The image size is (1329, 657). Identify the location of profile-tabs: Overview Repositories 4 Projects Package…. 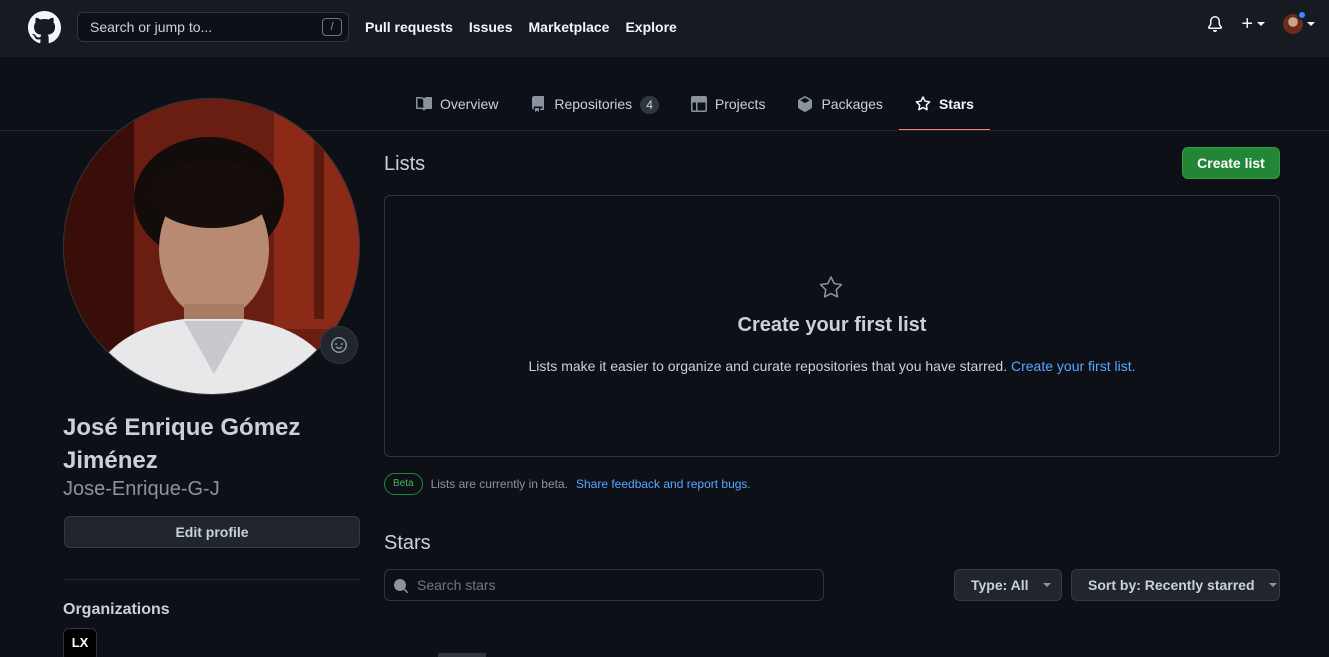
(695, 108).